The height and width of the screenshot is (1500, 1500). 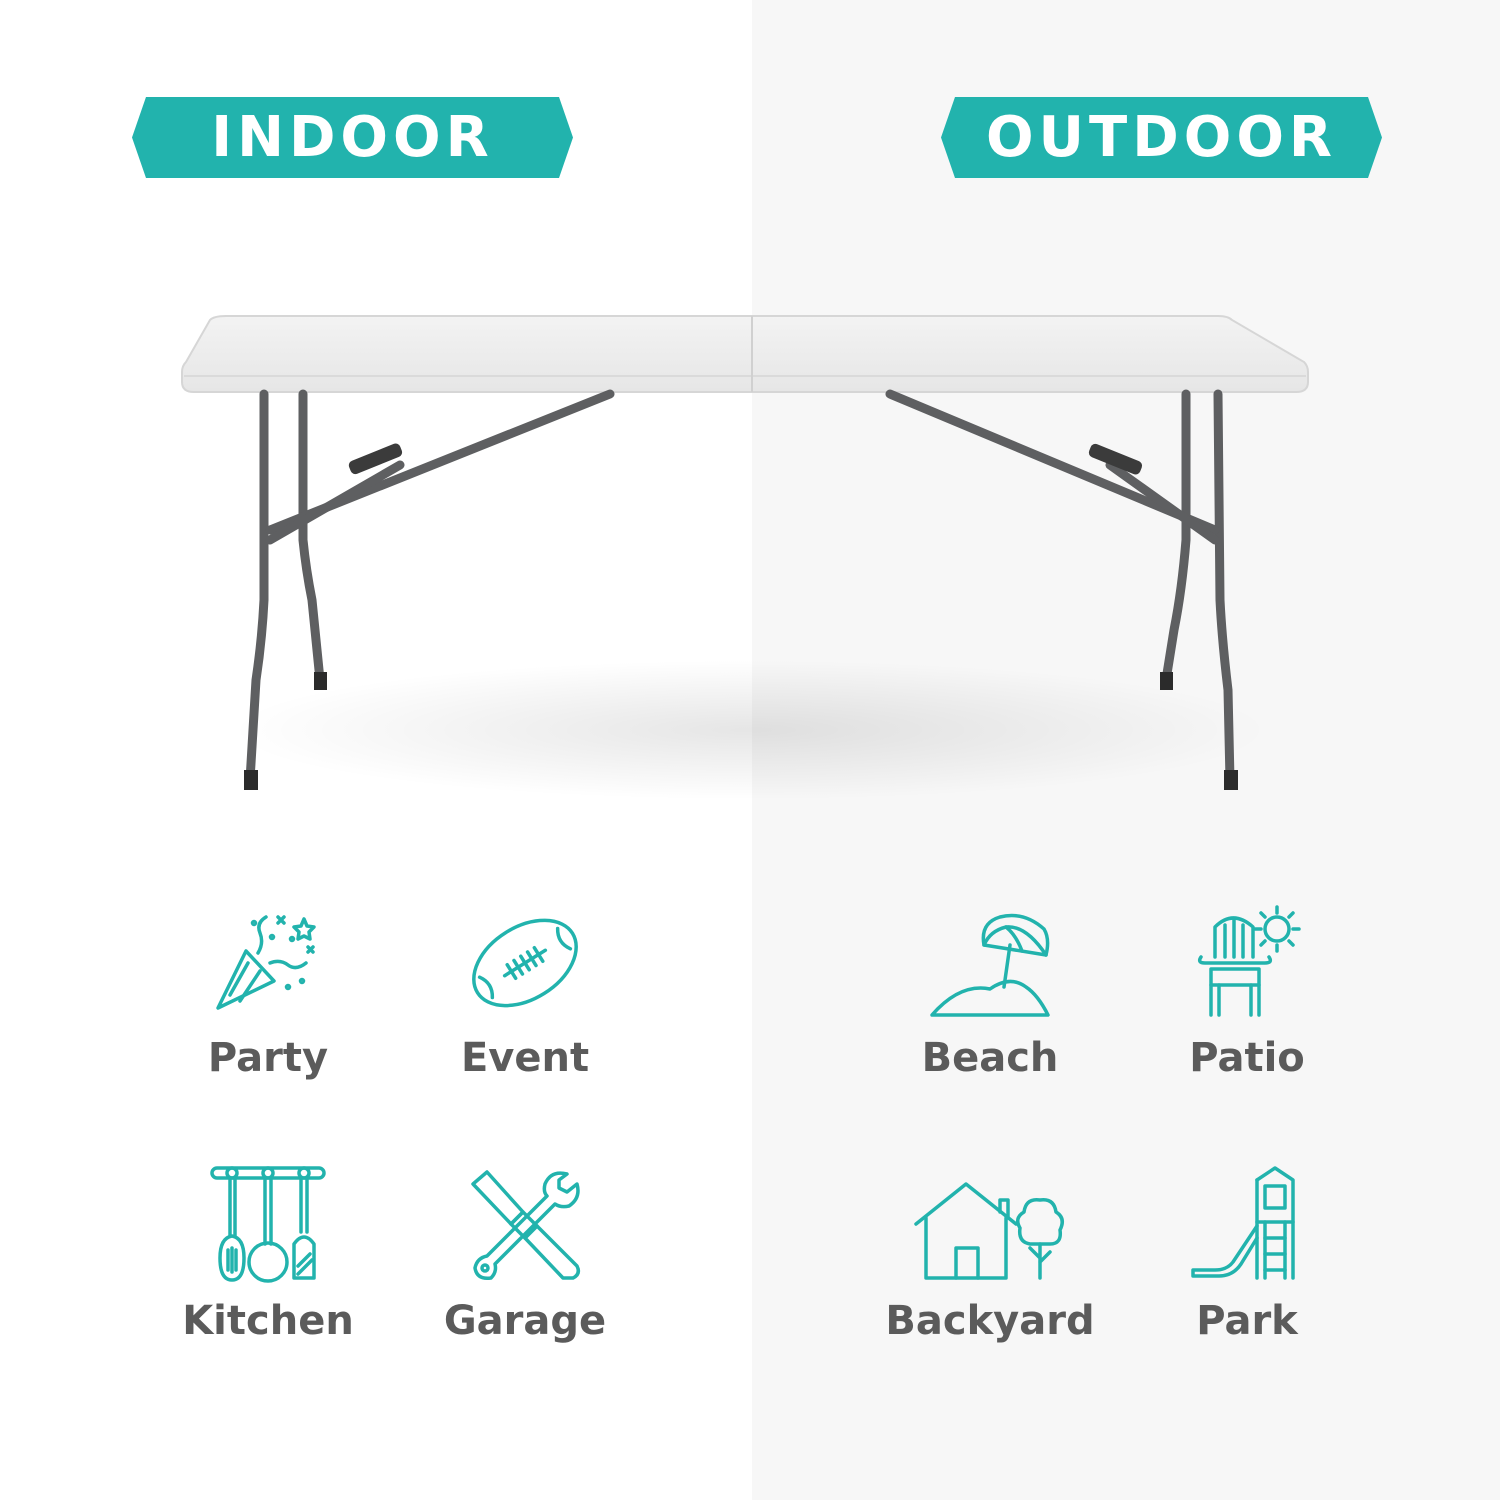 I want to click on feature-party: Party, so click(x=268, y=1003).